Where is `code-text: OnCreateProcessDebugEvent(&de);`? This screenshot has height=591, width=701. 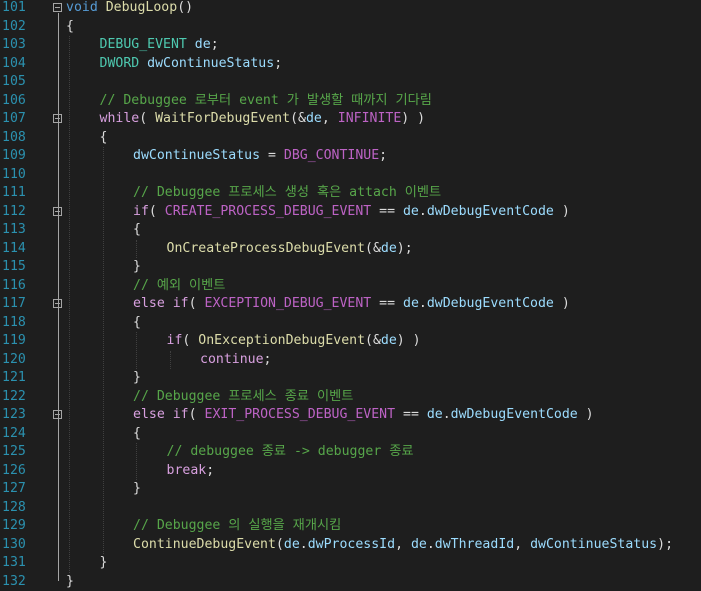 code-text: OnCreateProcessDebugEvent(&de); is located at coordinates (290, 249).